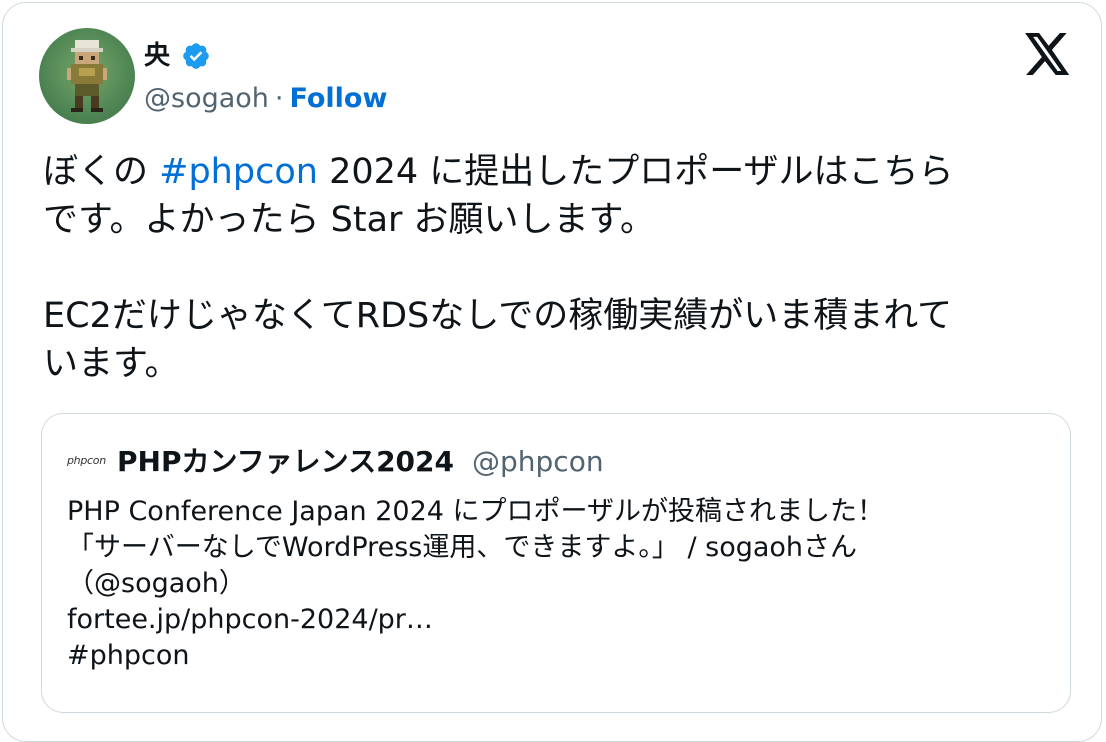  Describe the element at coordinates (1048, 54) in the screenshot. I see `x-logo-icon` at that location.